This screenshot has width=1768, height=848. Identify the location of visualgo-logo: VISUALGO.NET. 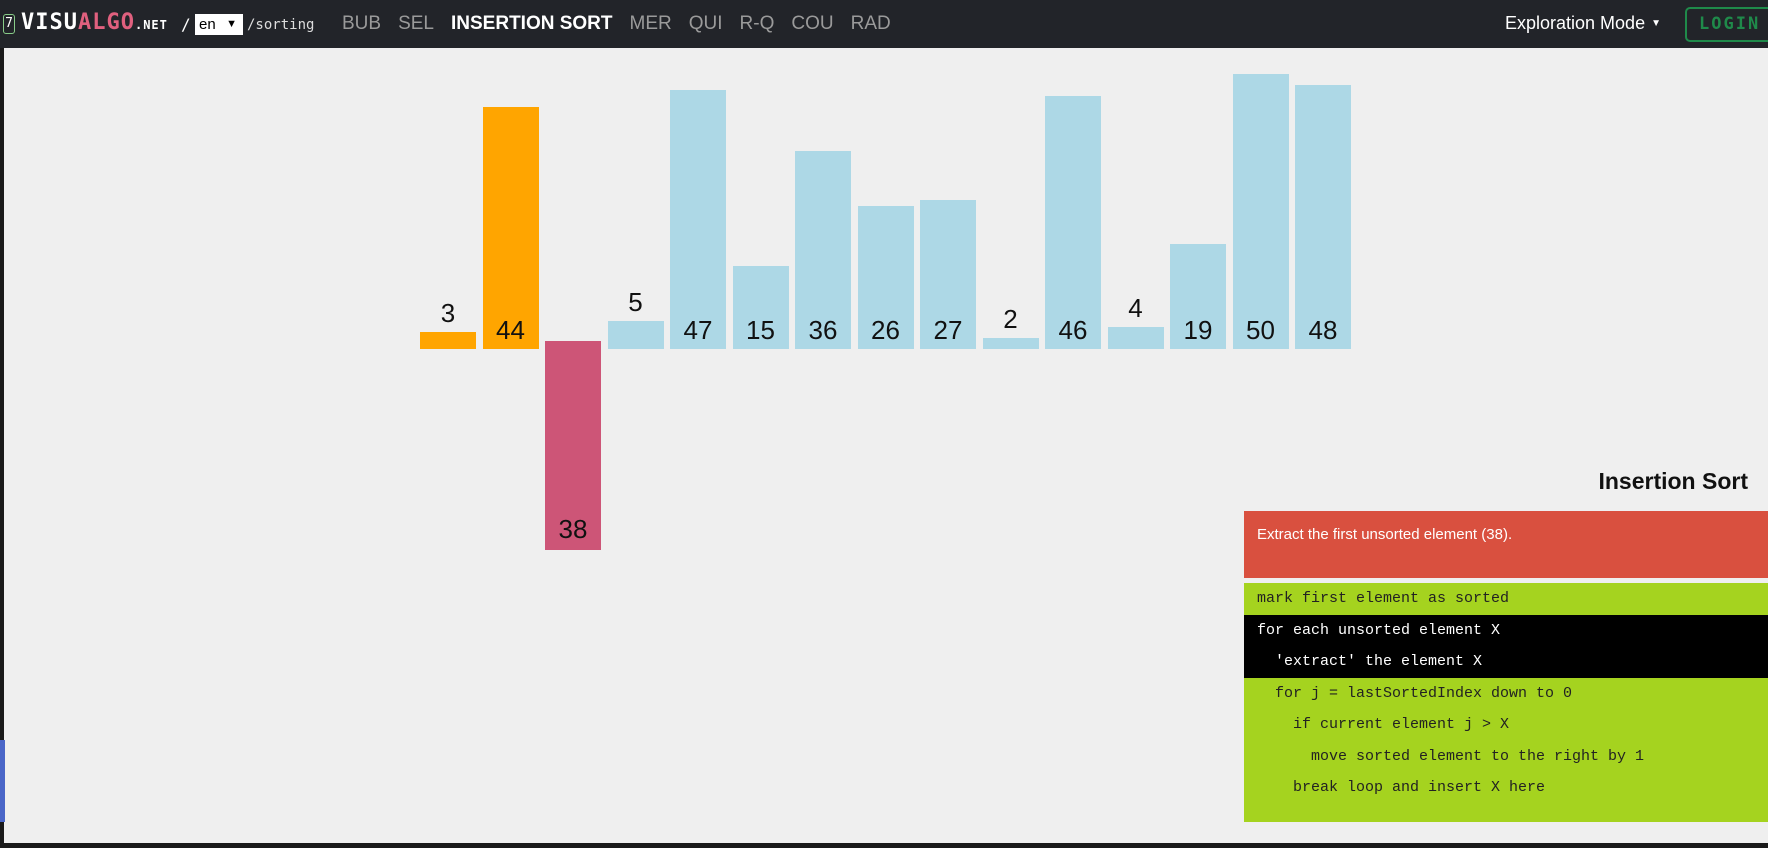
(94, 22).